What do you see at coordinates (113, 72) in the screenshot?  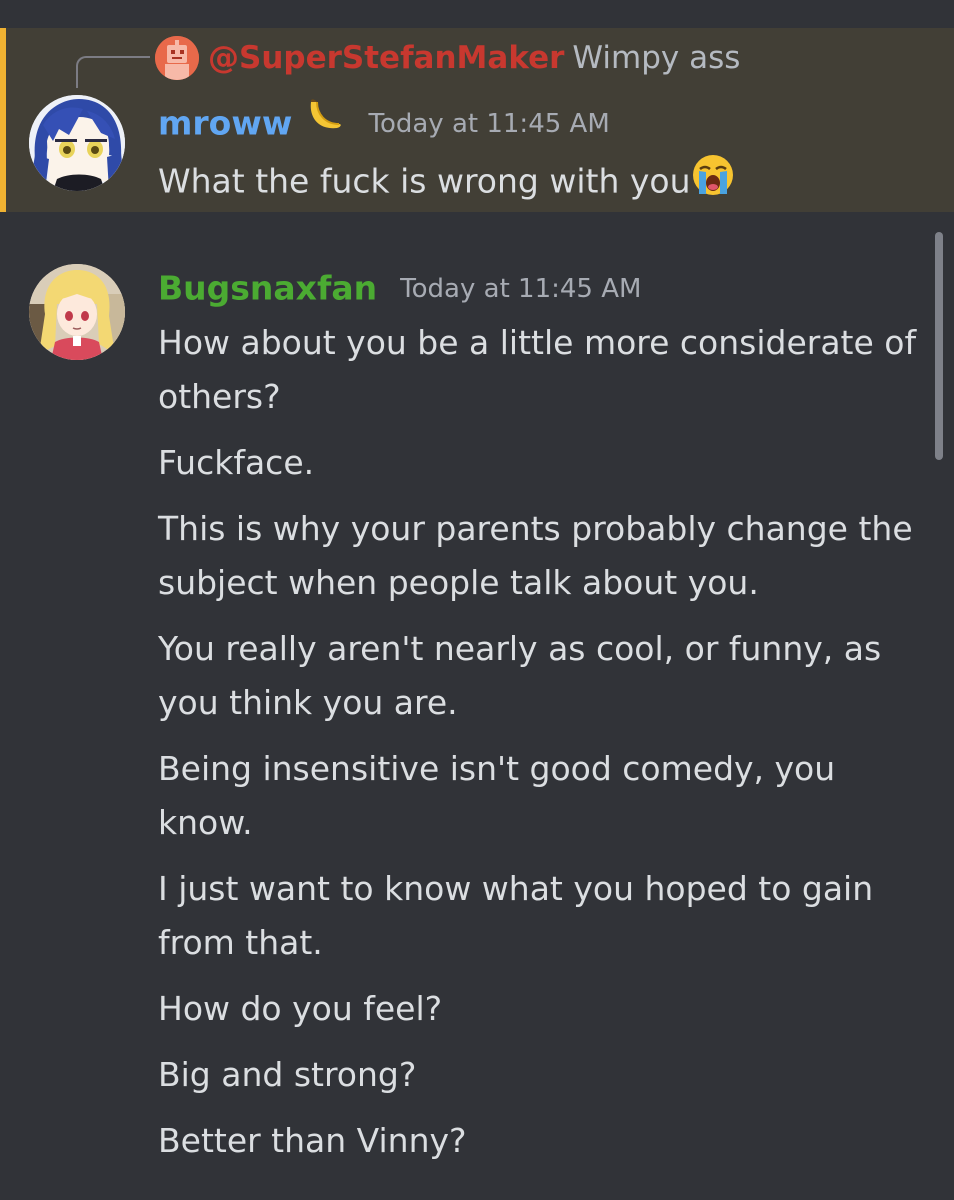 I see `reply-connector` at bounding box center [113, 72].